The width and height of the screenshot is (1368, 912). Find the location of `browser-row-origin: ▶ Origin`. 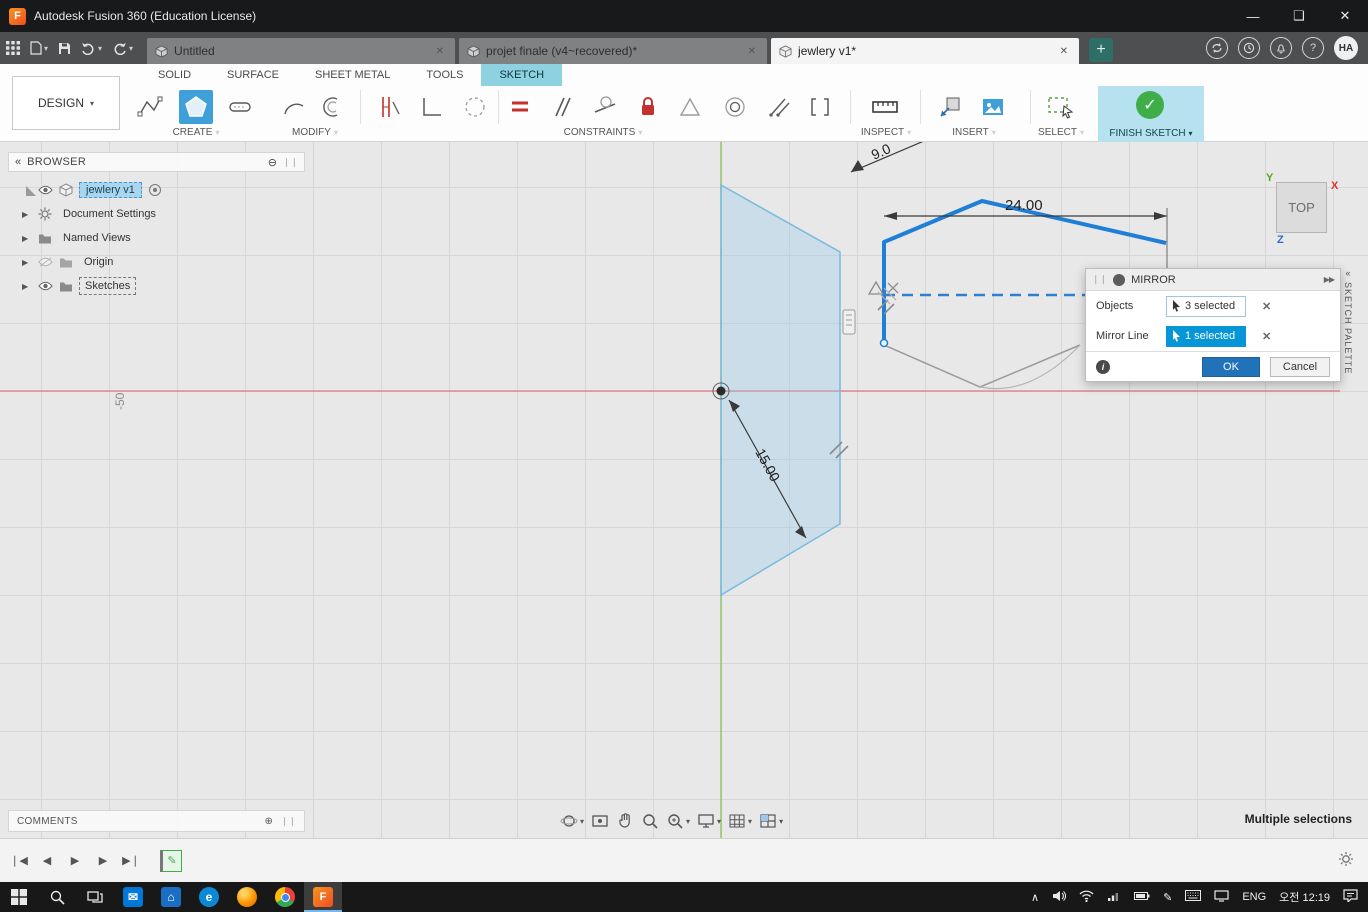

browser-row-origin: ▶ Origin is located at coordinates (156, 262).